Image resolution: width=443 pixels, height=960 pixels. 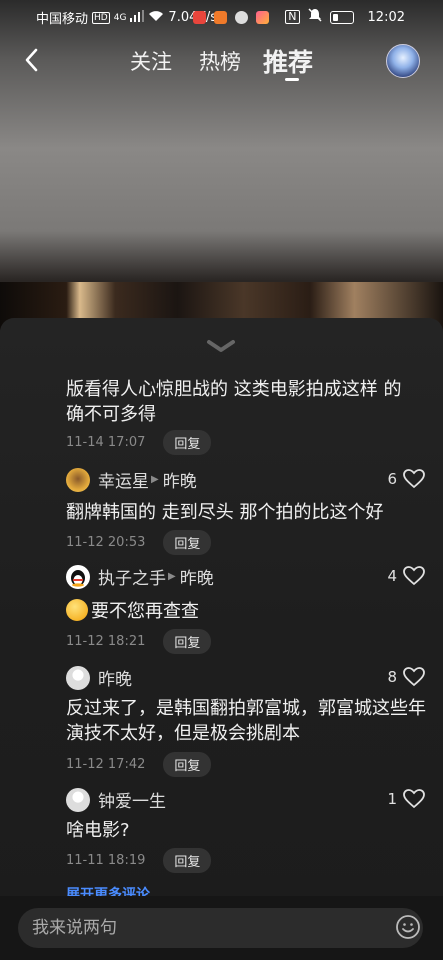 I want to click on like-button: 8, so click(x=406, y=677).